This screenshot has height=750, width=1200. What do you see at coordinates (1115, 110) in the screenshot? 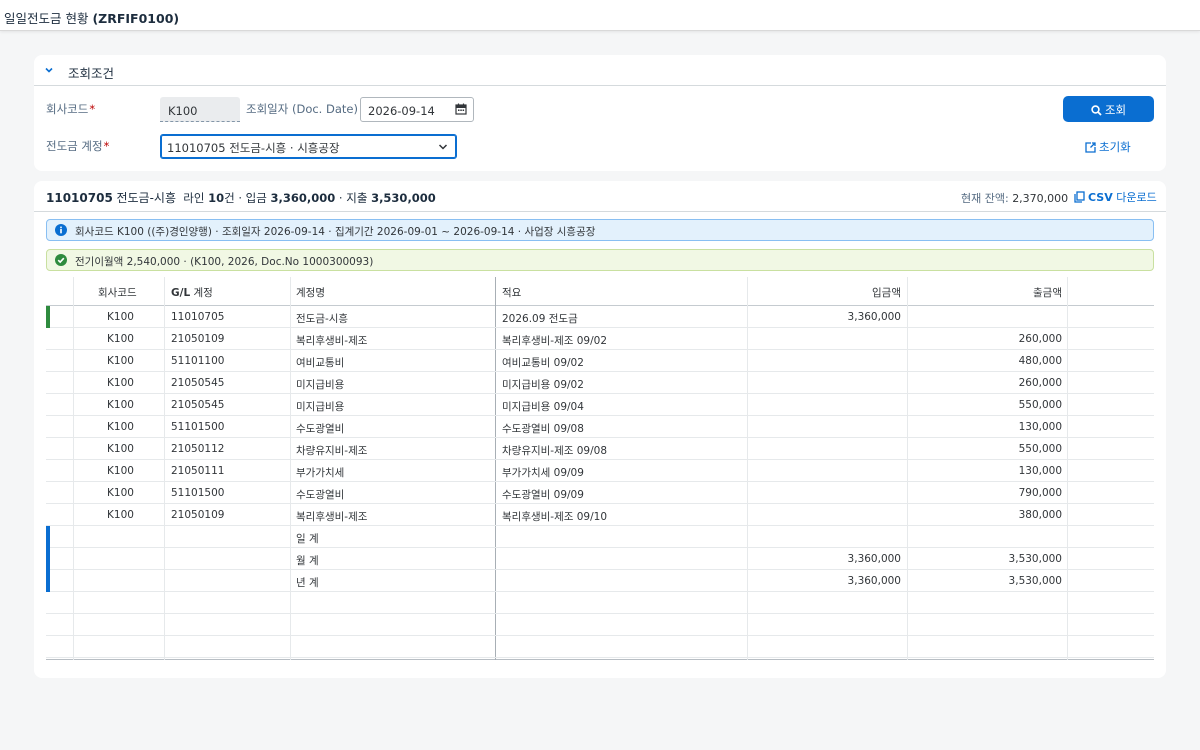
I see `search-button-label: 조회` at bounding box center [1115, 110].